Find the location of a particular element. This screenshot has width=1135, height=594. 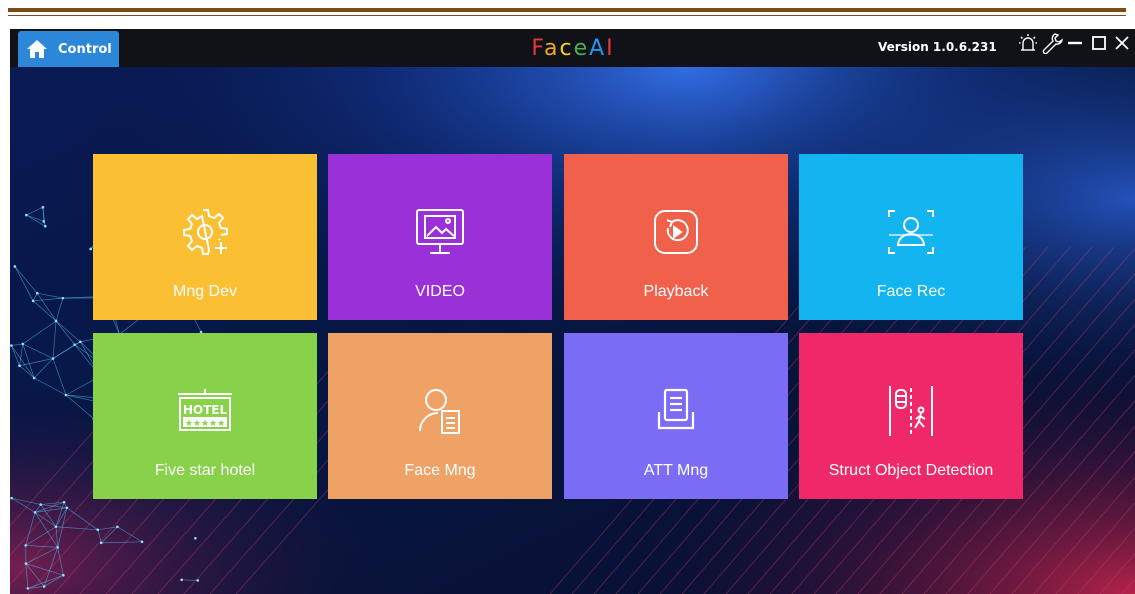

close-icon is located at coordinates (1122, 43).